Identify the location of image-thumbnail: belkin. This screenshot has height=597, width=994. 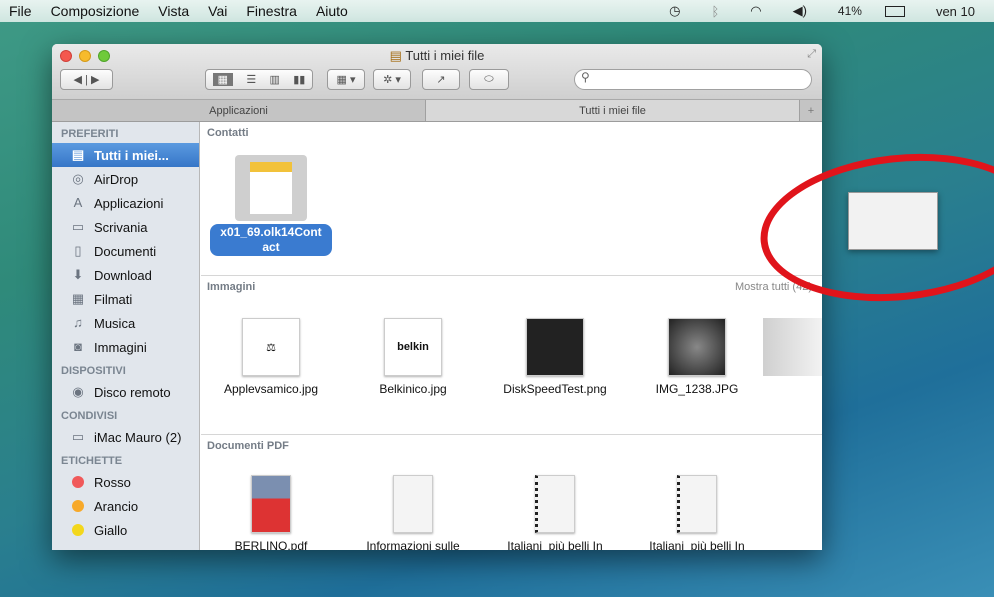
(413, 347).